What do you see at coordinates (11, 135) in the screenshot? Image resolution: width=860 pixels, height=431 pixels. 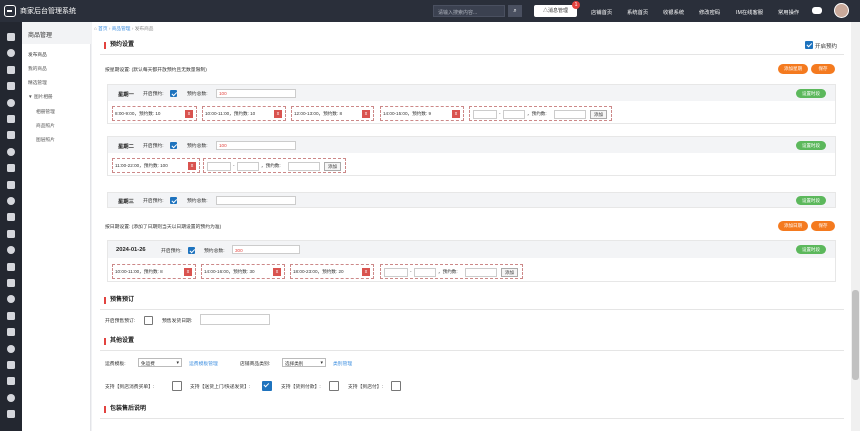 I see `plane-icon` at bounding box center [11, 135].